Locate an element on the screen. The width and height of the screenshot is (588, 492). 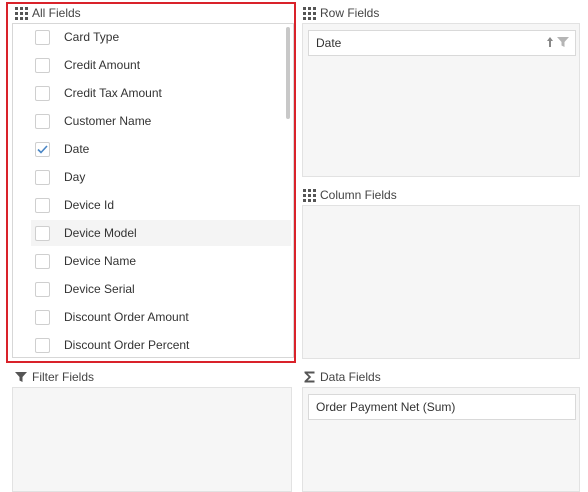
fields-scrollbar is located at coordinates (288, 73).